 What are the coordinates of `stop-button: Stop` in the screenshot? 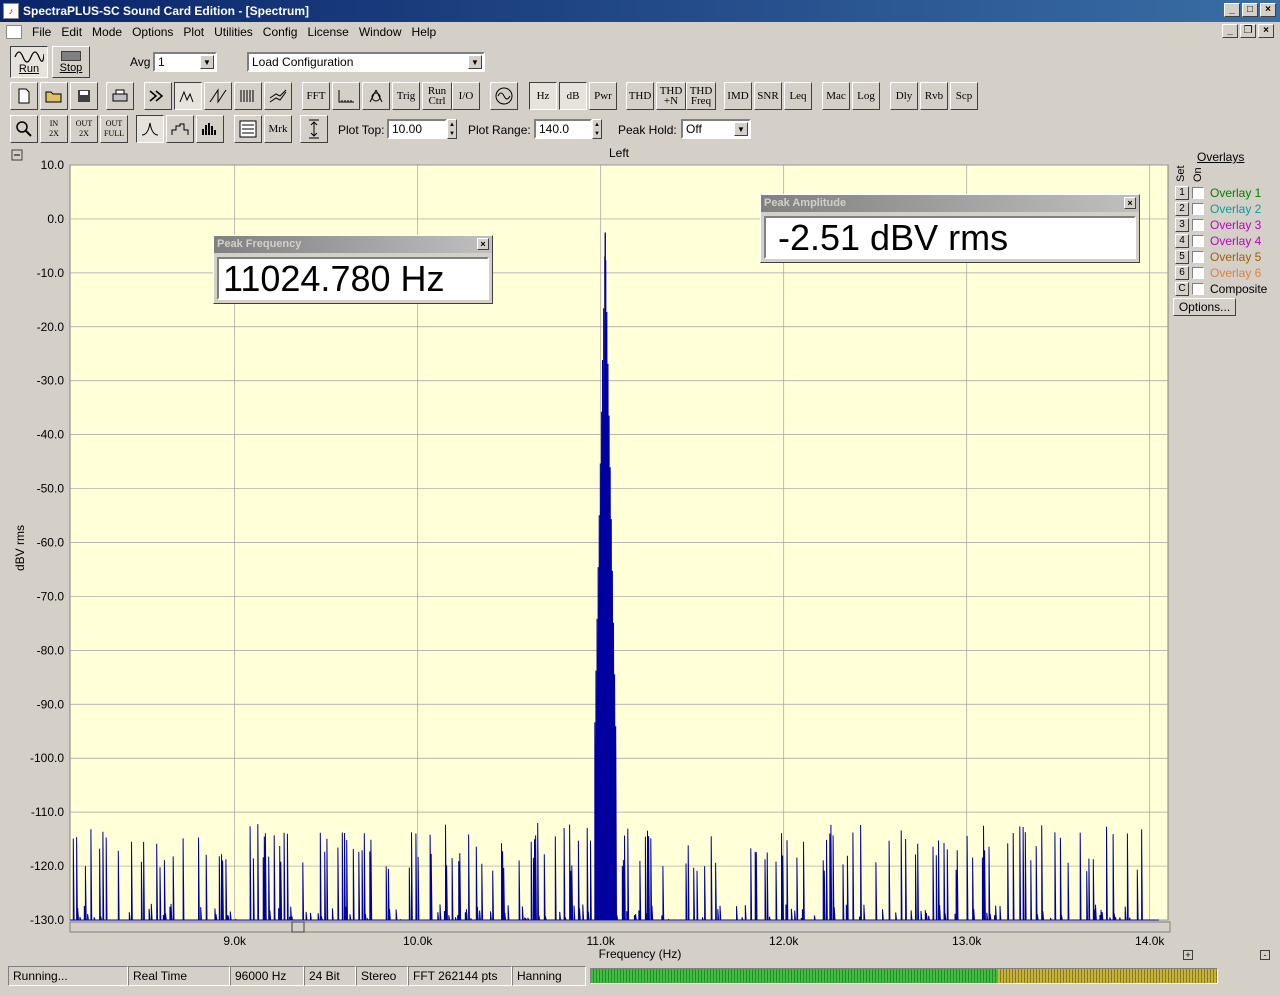 It's located at (71, 62).